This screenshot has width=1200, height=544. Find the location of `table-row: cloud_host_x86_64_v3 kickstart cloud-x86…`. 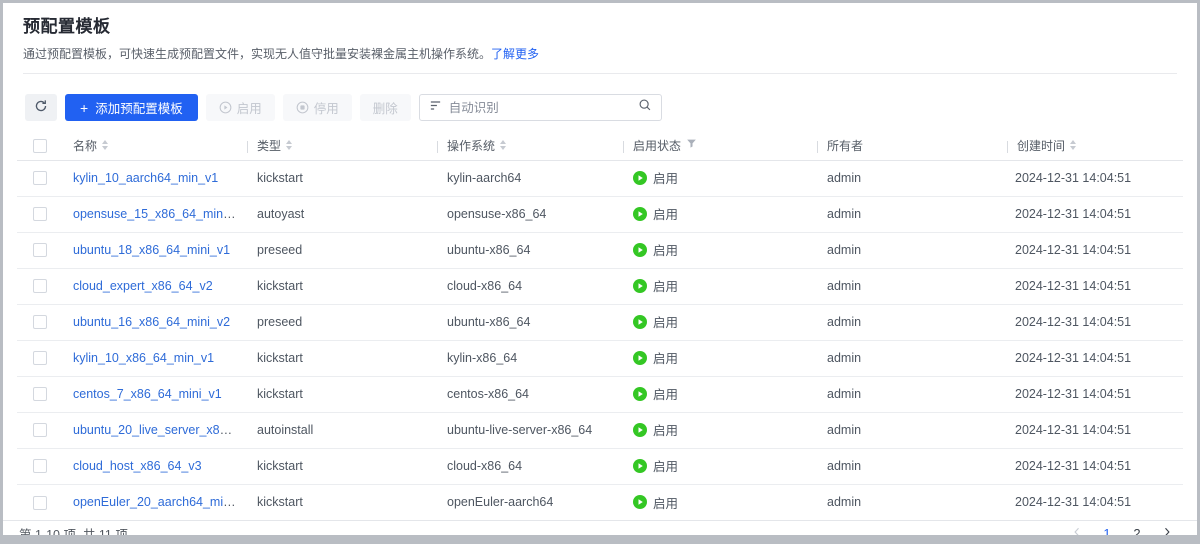

table-row: cloud_host_x86_64_v3 kickstart cloud-x86… is located at coordinates (600, 466).